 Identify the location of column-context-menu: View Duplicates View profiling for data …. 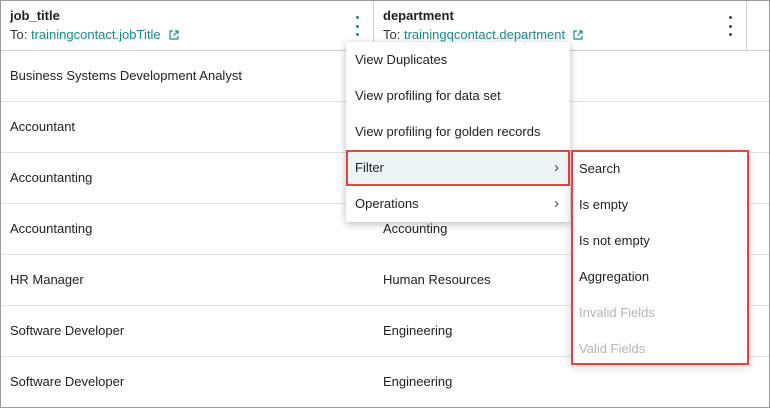
(458, 132).